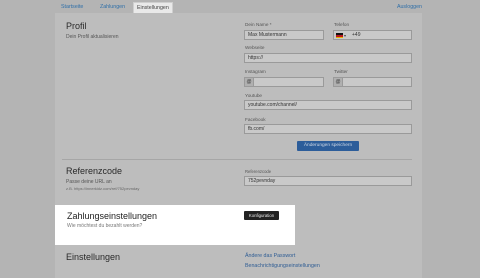  I want to click on youtube-value: youtube.com/channel/, so click(272, 105).